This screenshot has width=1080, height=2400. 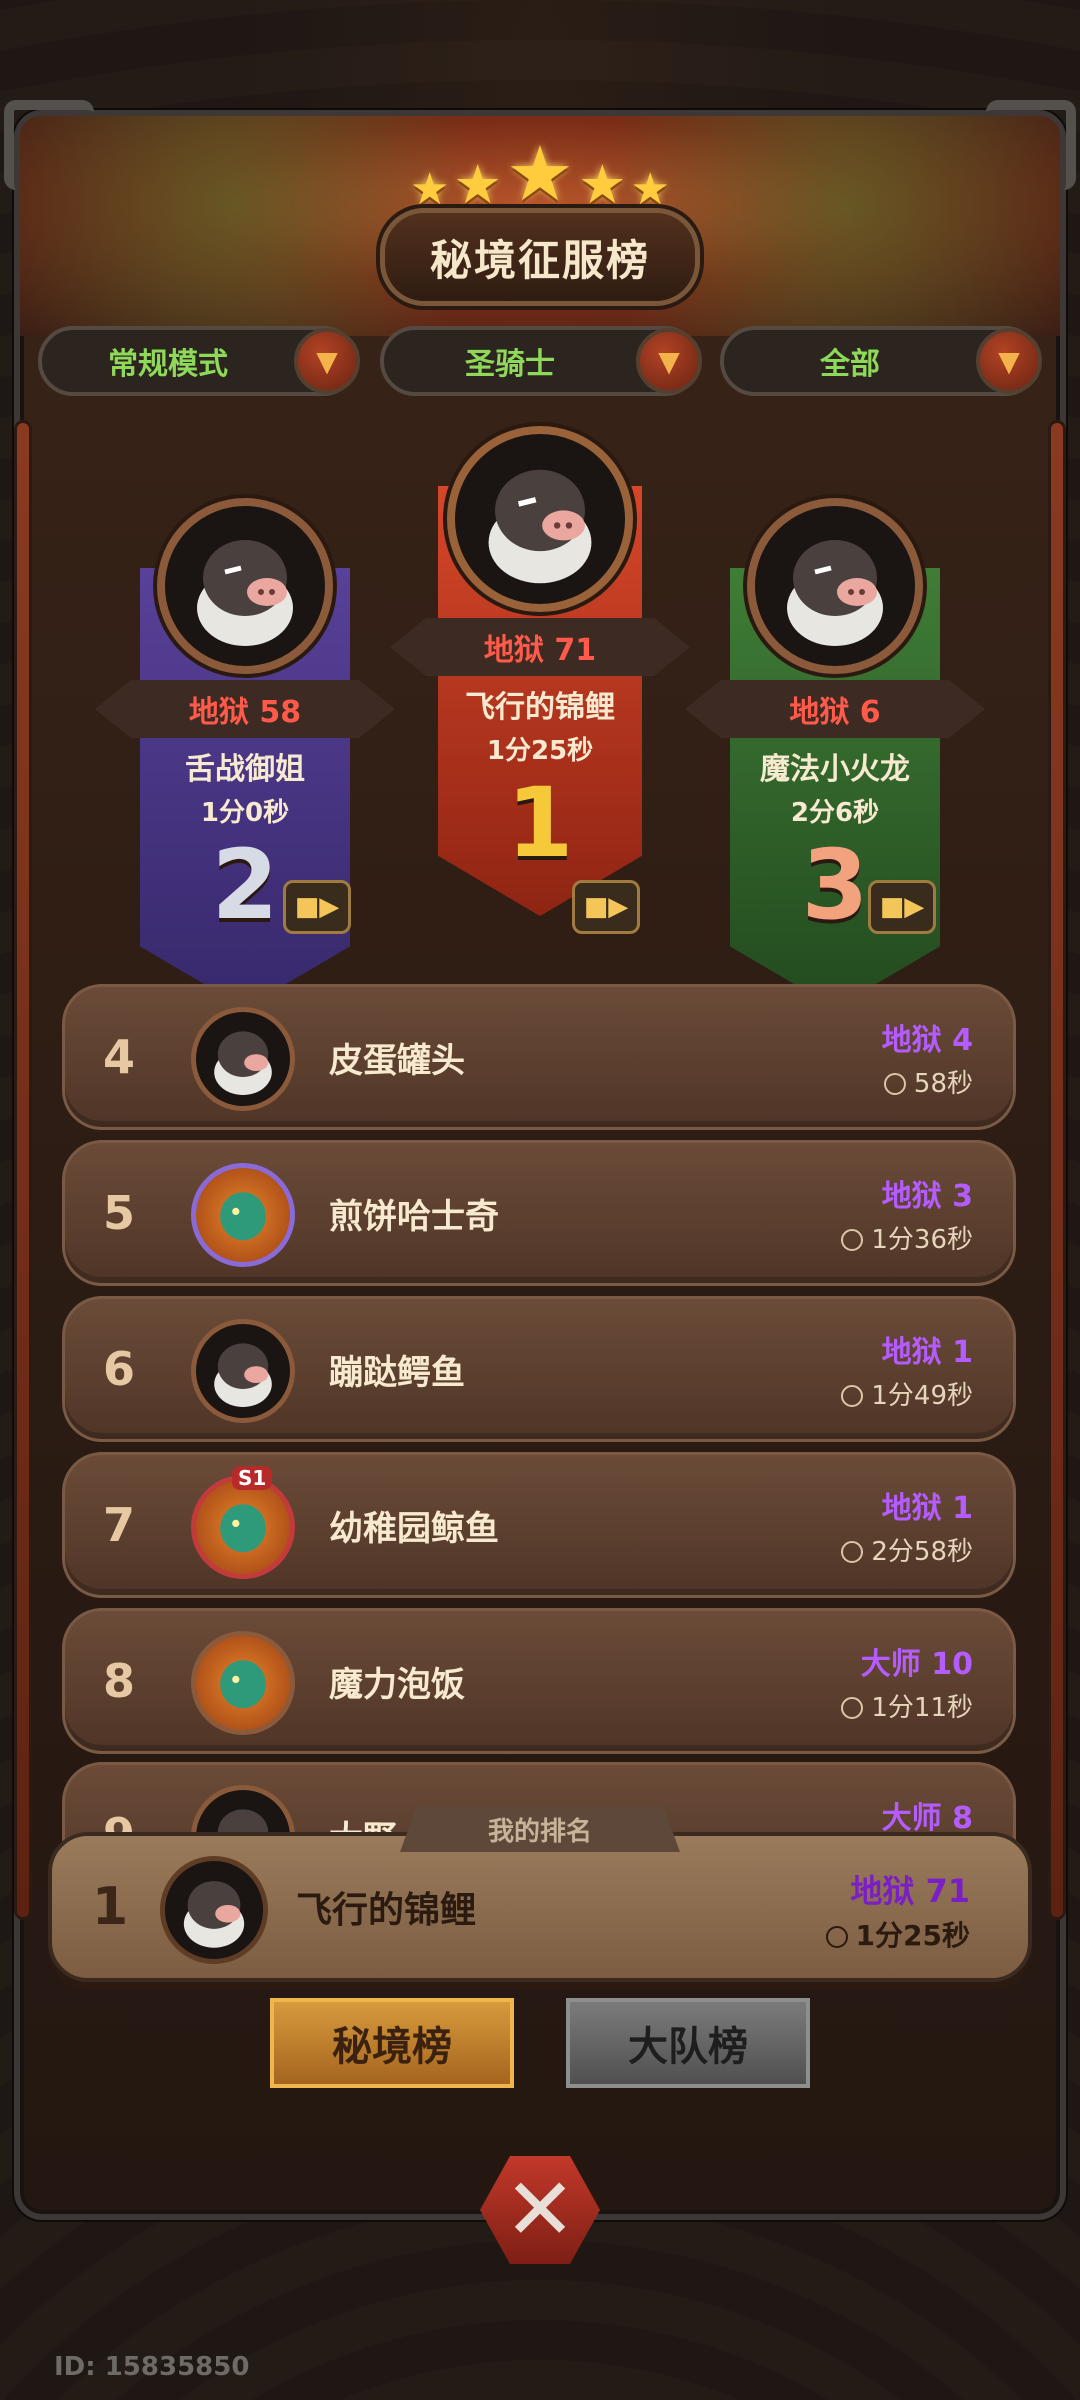 I want to click on list-rank: 5, so click(x=119, y=1213).